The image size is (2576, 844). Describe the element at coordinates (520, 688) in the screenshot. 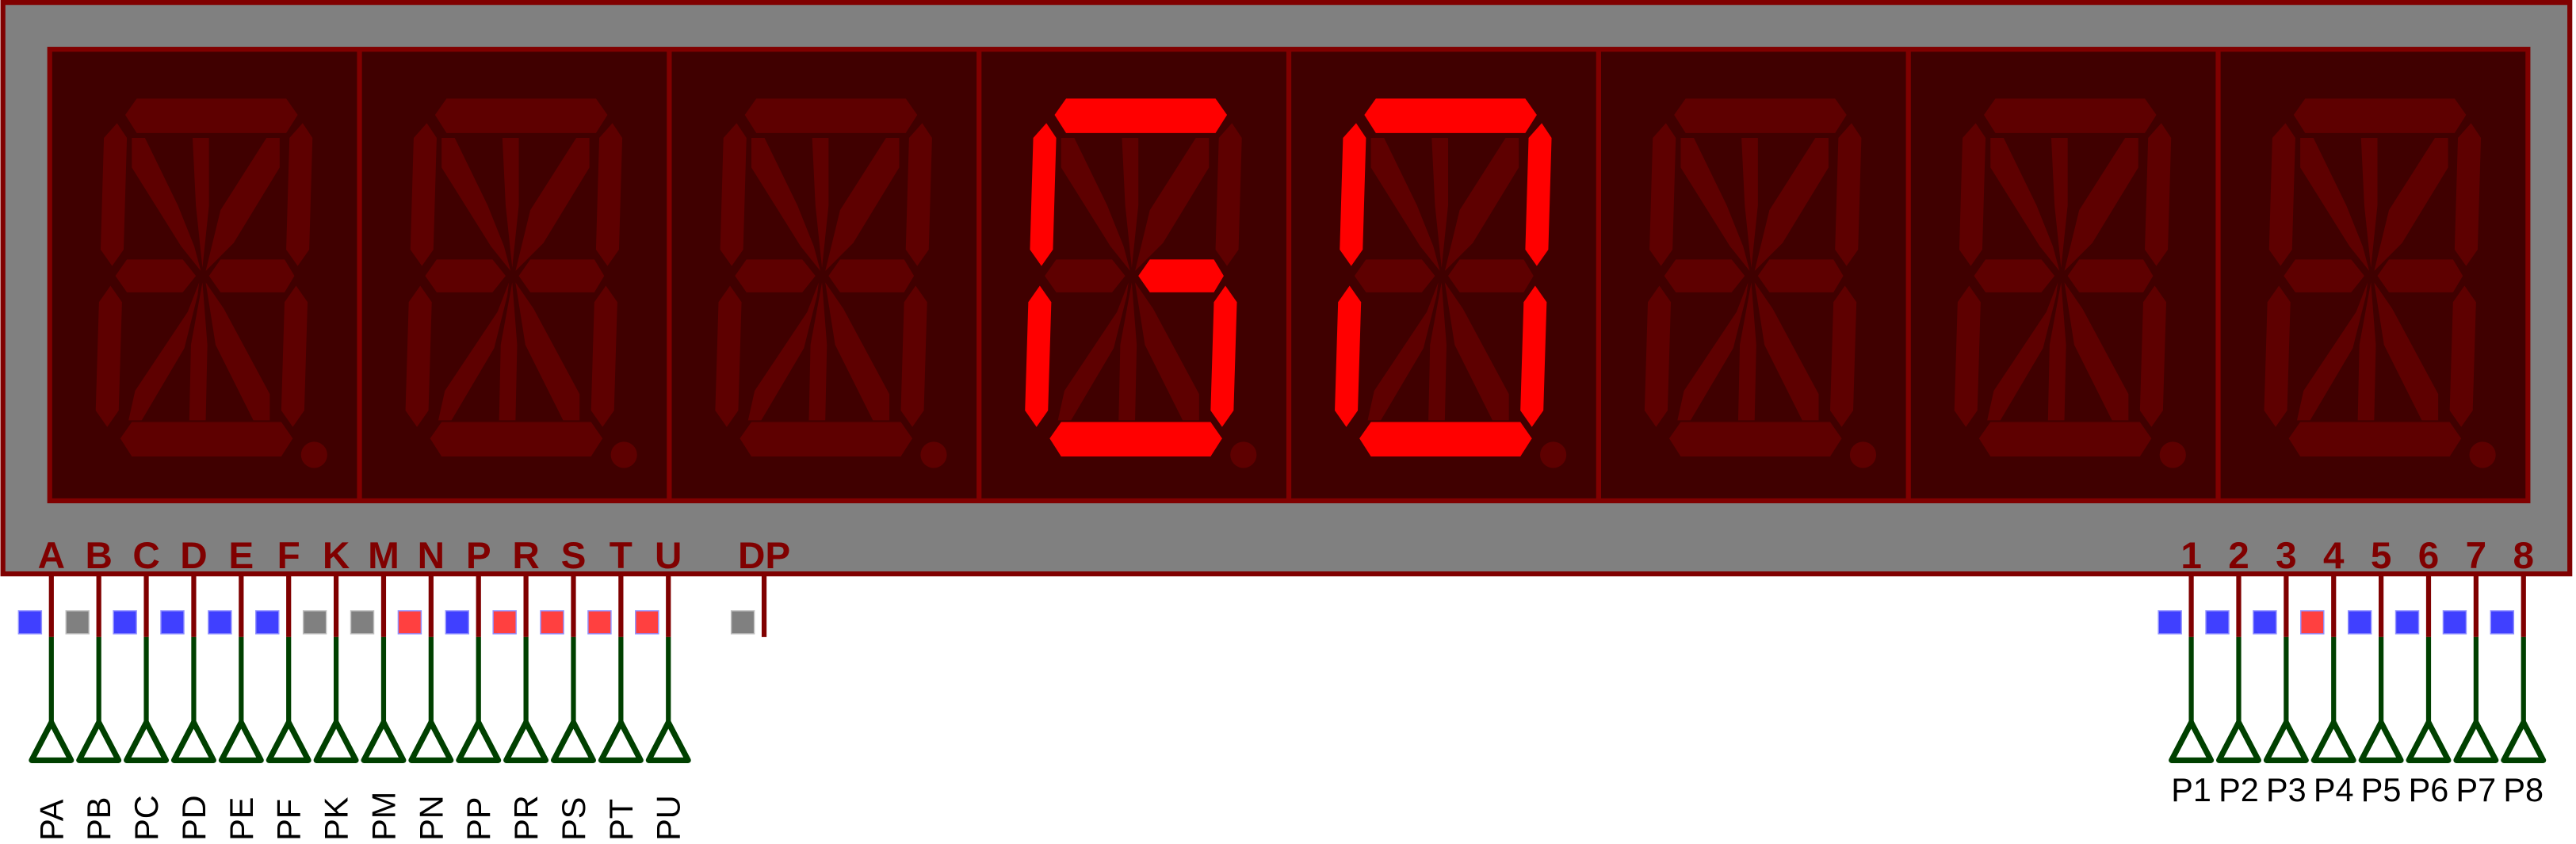

I see `pin-R: R PR` at that location.